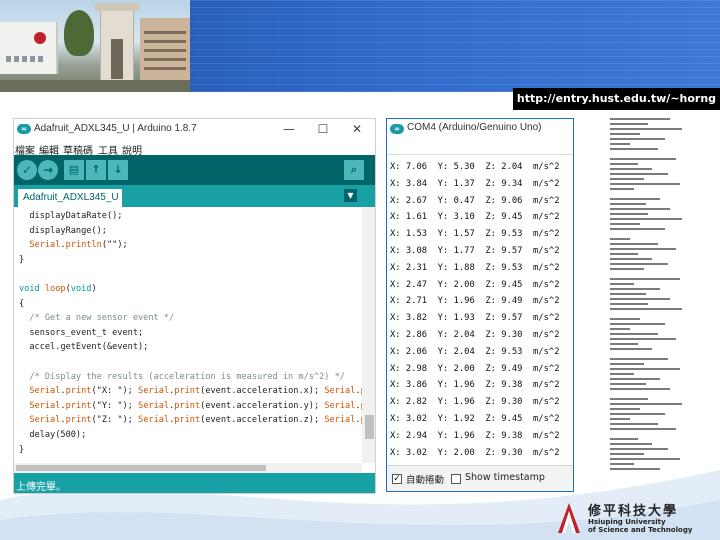 The width and height of the screenshot is (720, 540). Describe the element at coordinates (425, 480) in the screenshot. I see `autoscroll-label: 自動捲動` at that location.